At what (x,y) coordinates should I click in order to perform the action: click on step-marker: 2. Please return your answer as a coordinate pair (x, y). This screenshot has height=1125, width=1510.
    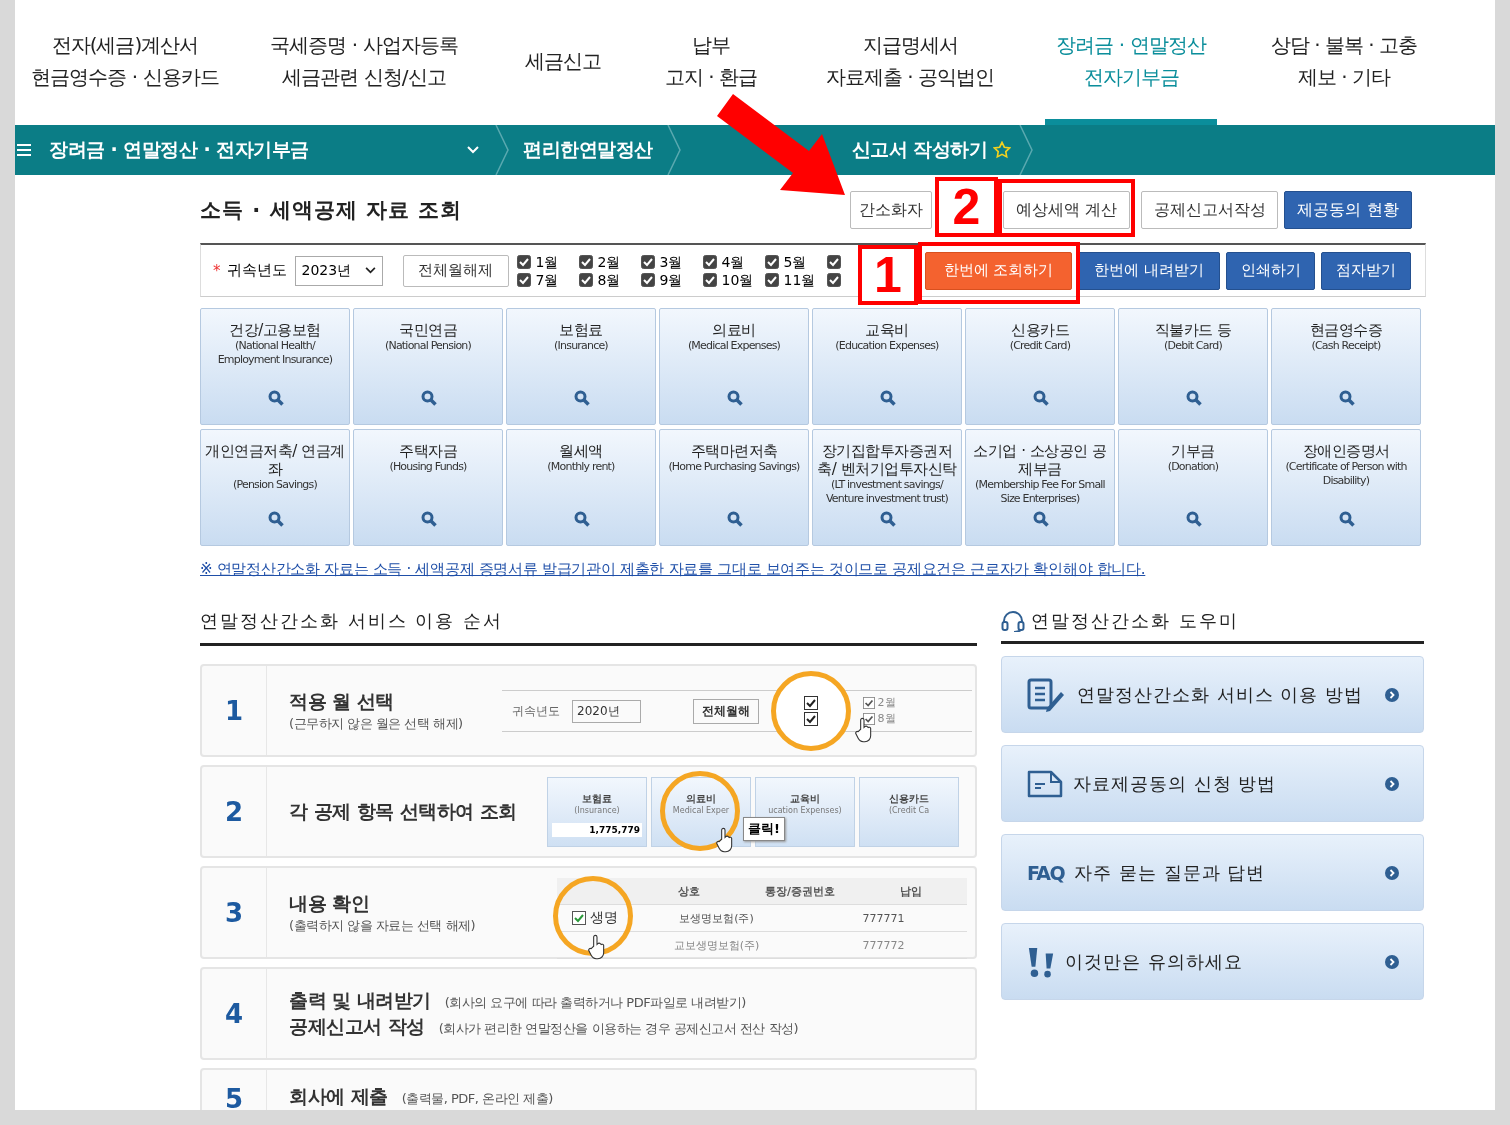
    Looking at the image, I should click on (966, 207).